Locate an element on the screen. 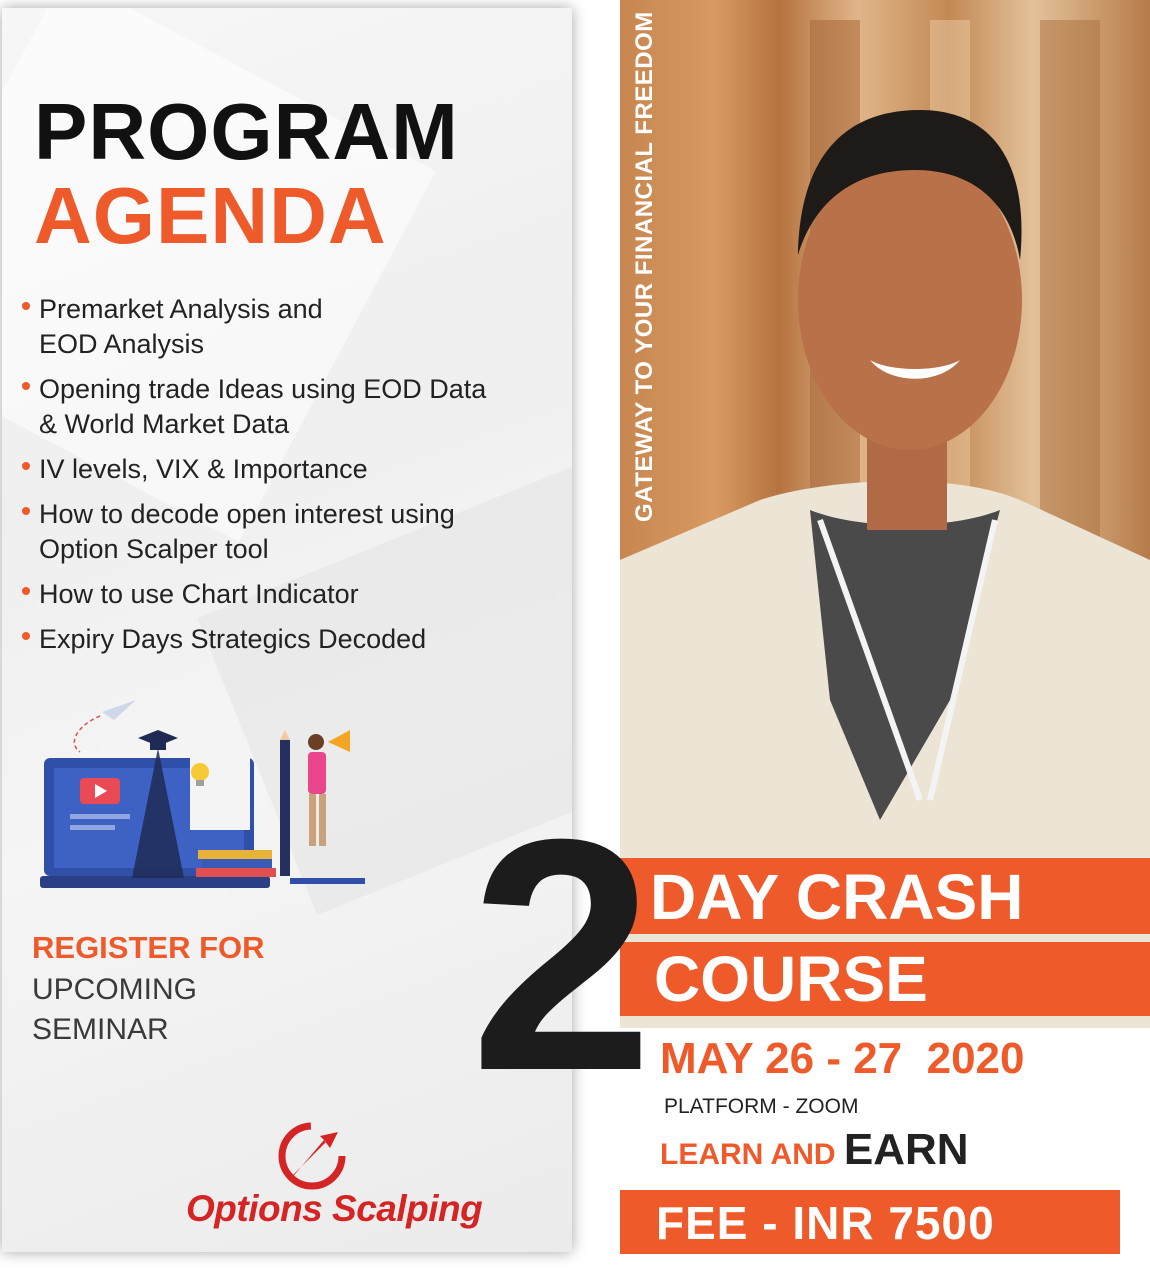  play-video-icon is located at coordinates (100, 791).